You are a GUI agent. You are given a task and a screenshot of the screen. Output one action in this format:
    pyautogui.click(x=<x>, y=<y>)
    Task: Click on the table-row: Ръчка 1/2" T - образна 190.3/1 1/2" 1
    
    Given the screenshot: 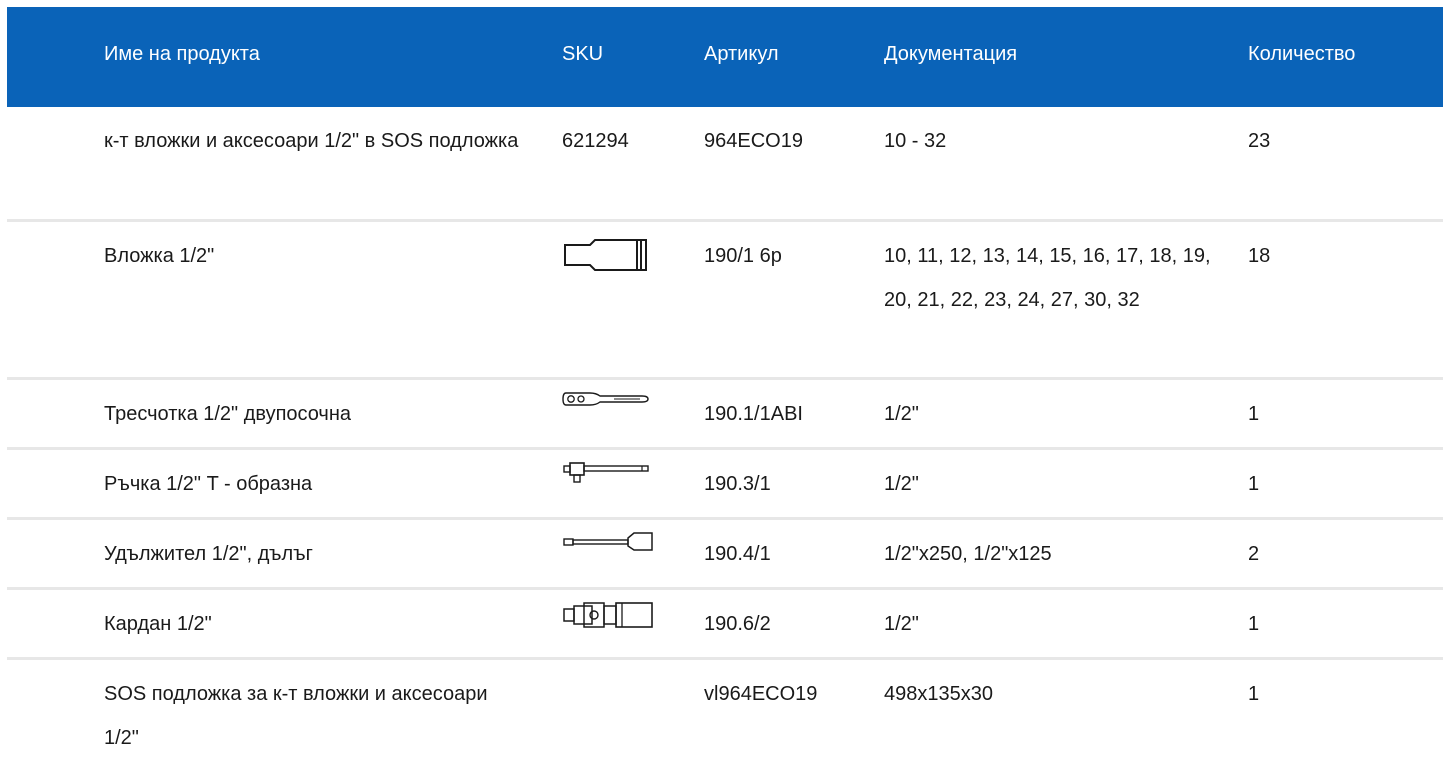 What is the action you would take?
    pyautogui.click(x=725, y=485)
    